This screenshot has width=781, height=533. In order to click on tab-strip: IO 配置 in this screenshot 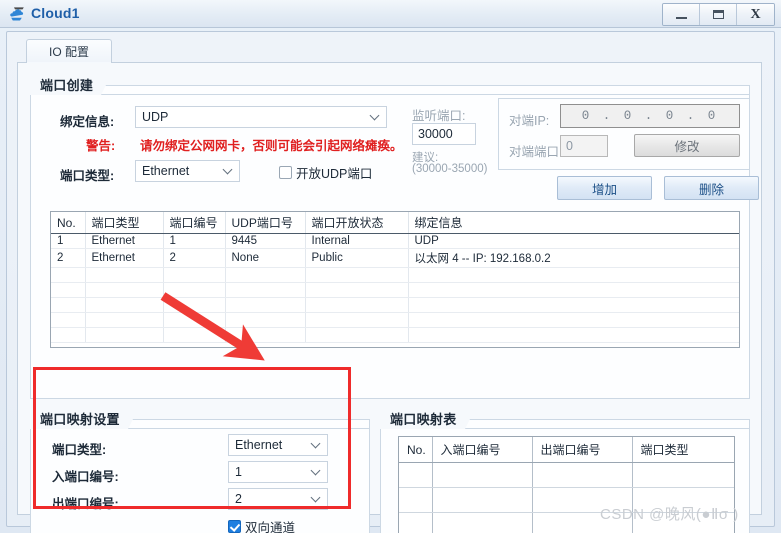, I will do `click(389, 51)`.